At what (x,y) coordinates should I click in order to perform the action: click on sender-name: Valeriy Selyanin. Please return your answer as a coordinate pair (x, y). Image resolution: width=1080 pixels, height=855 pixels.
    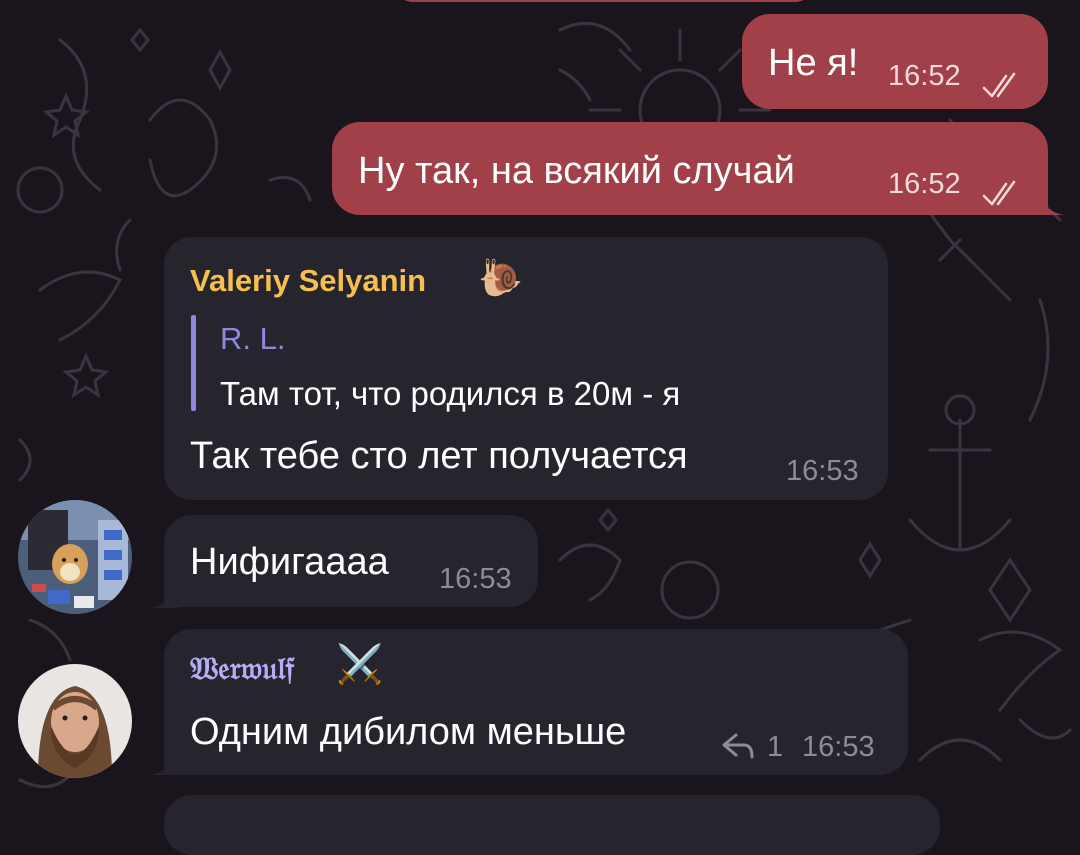
    Looking at the image, I should click on (308, 281).